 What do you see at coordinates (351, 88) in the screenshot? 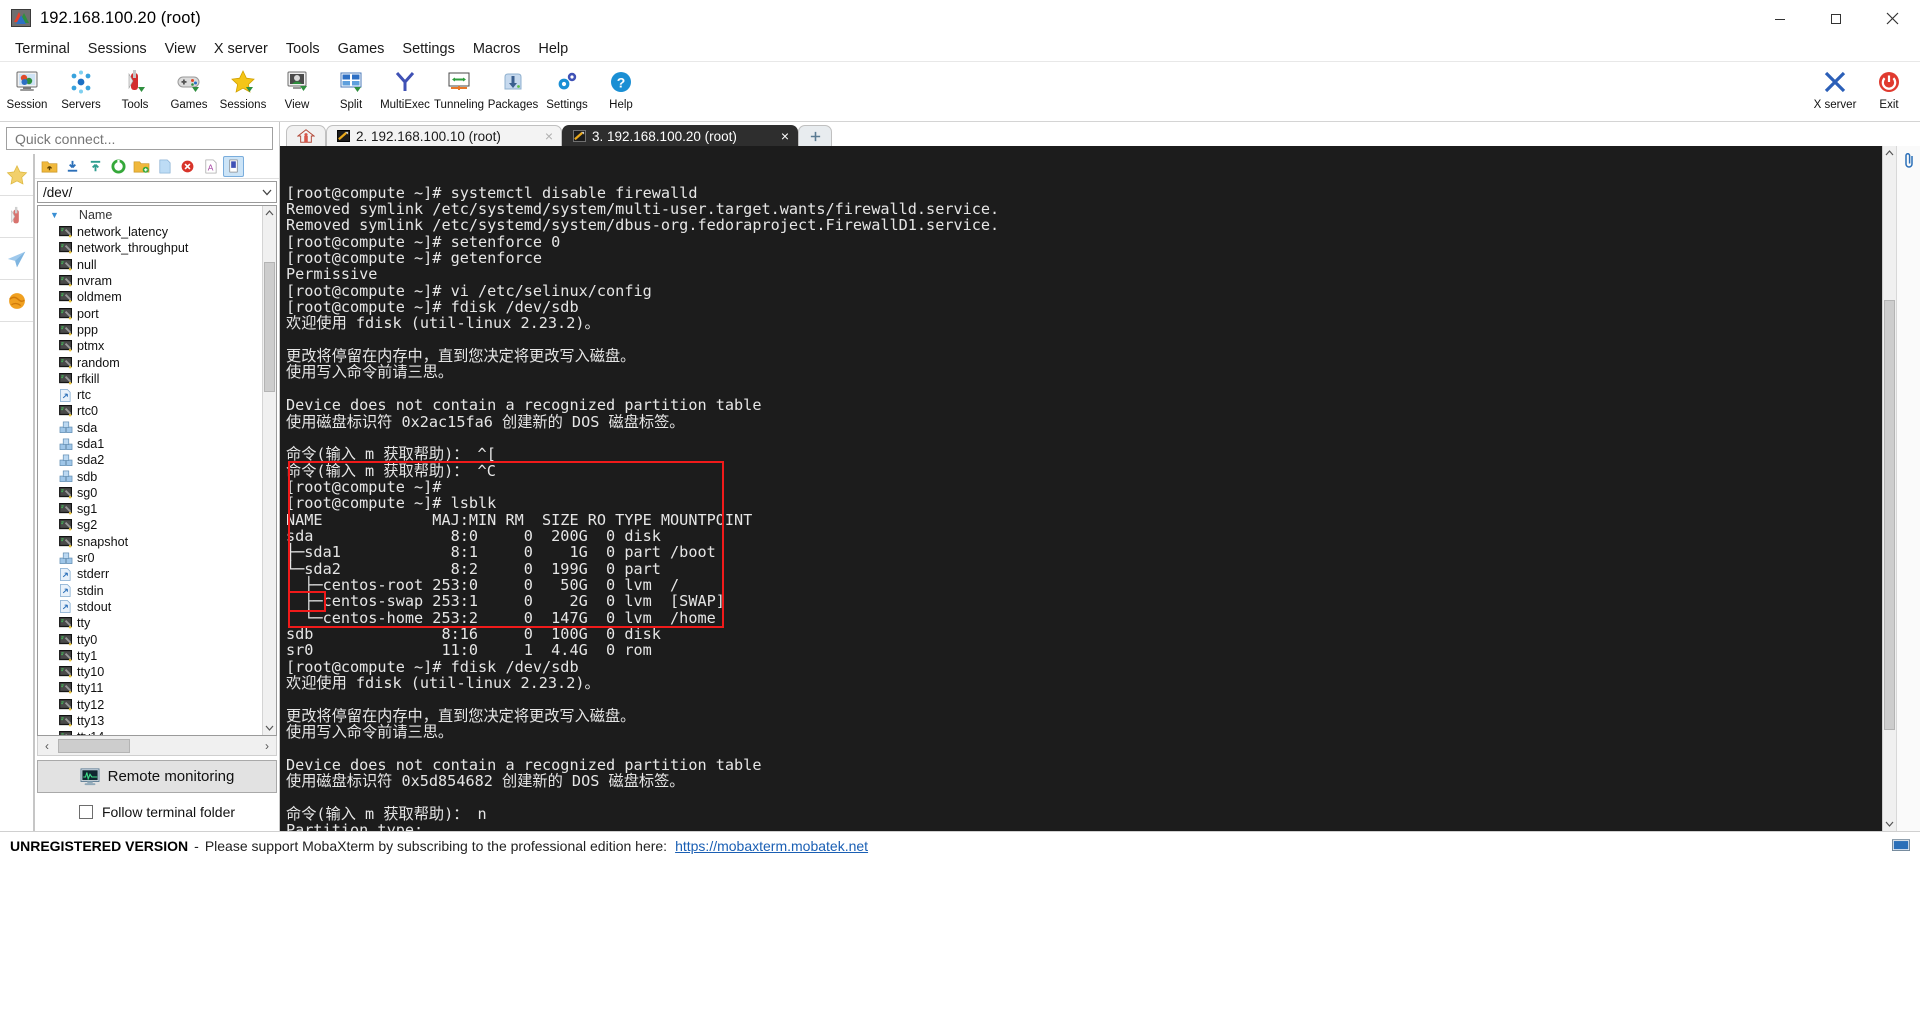
I see `toolbar-button-split: Split` at bounding box center [351, 88].